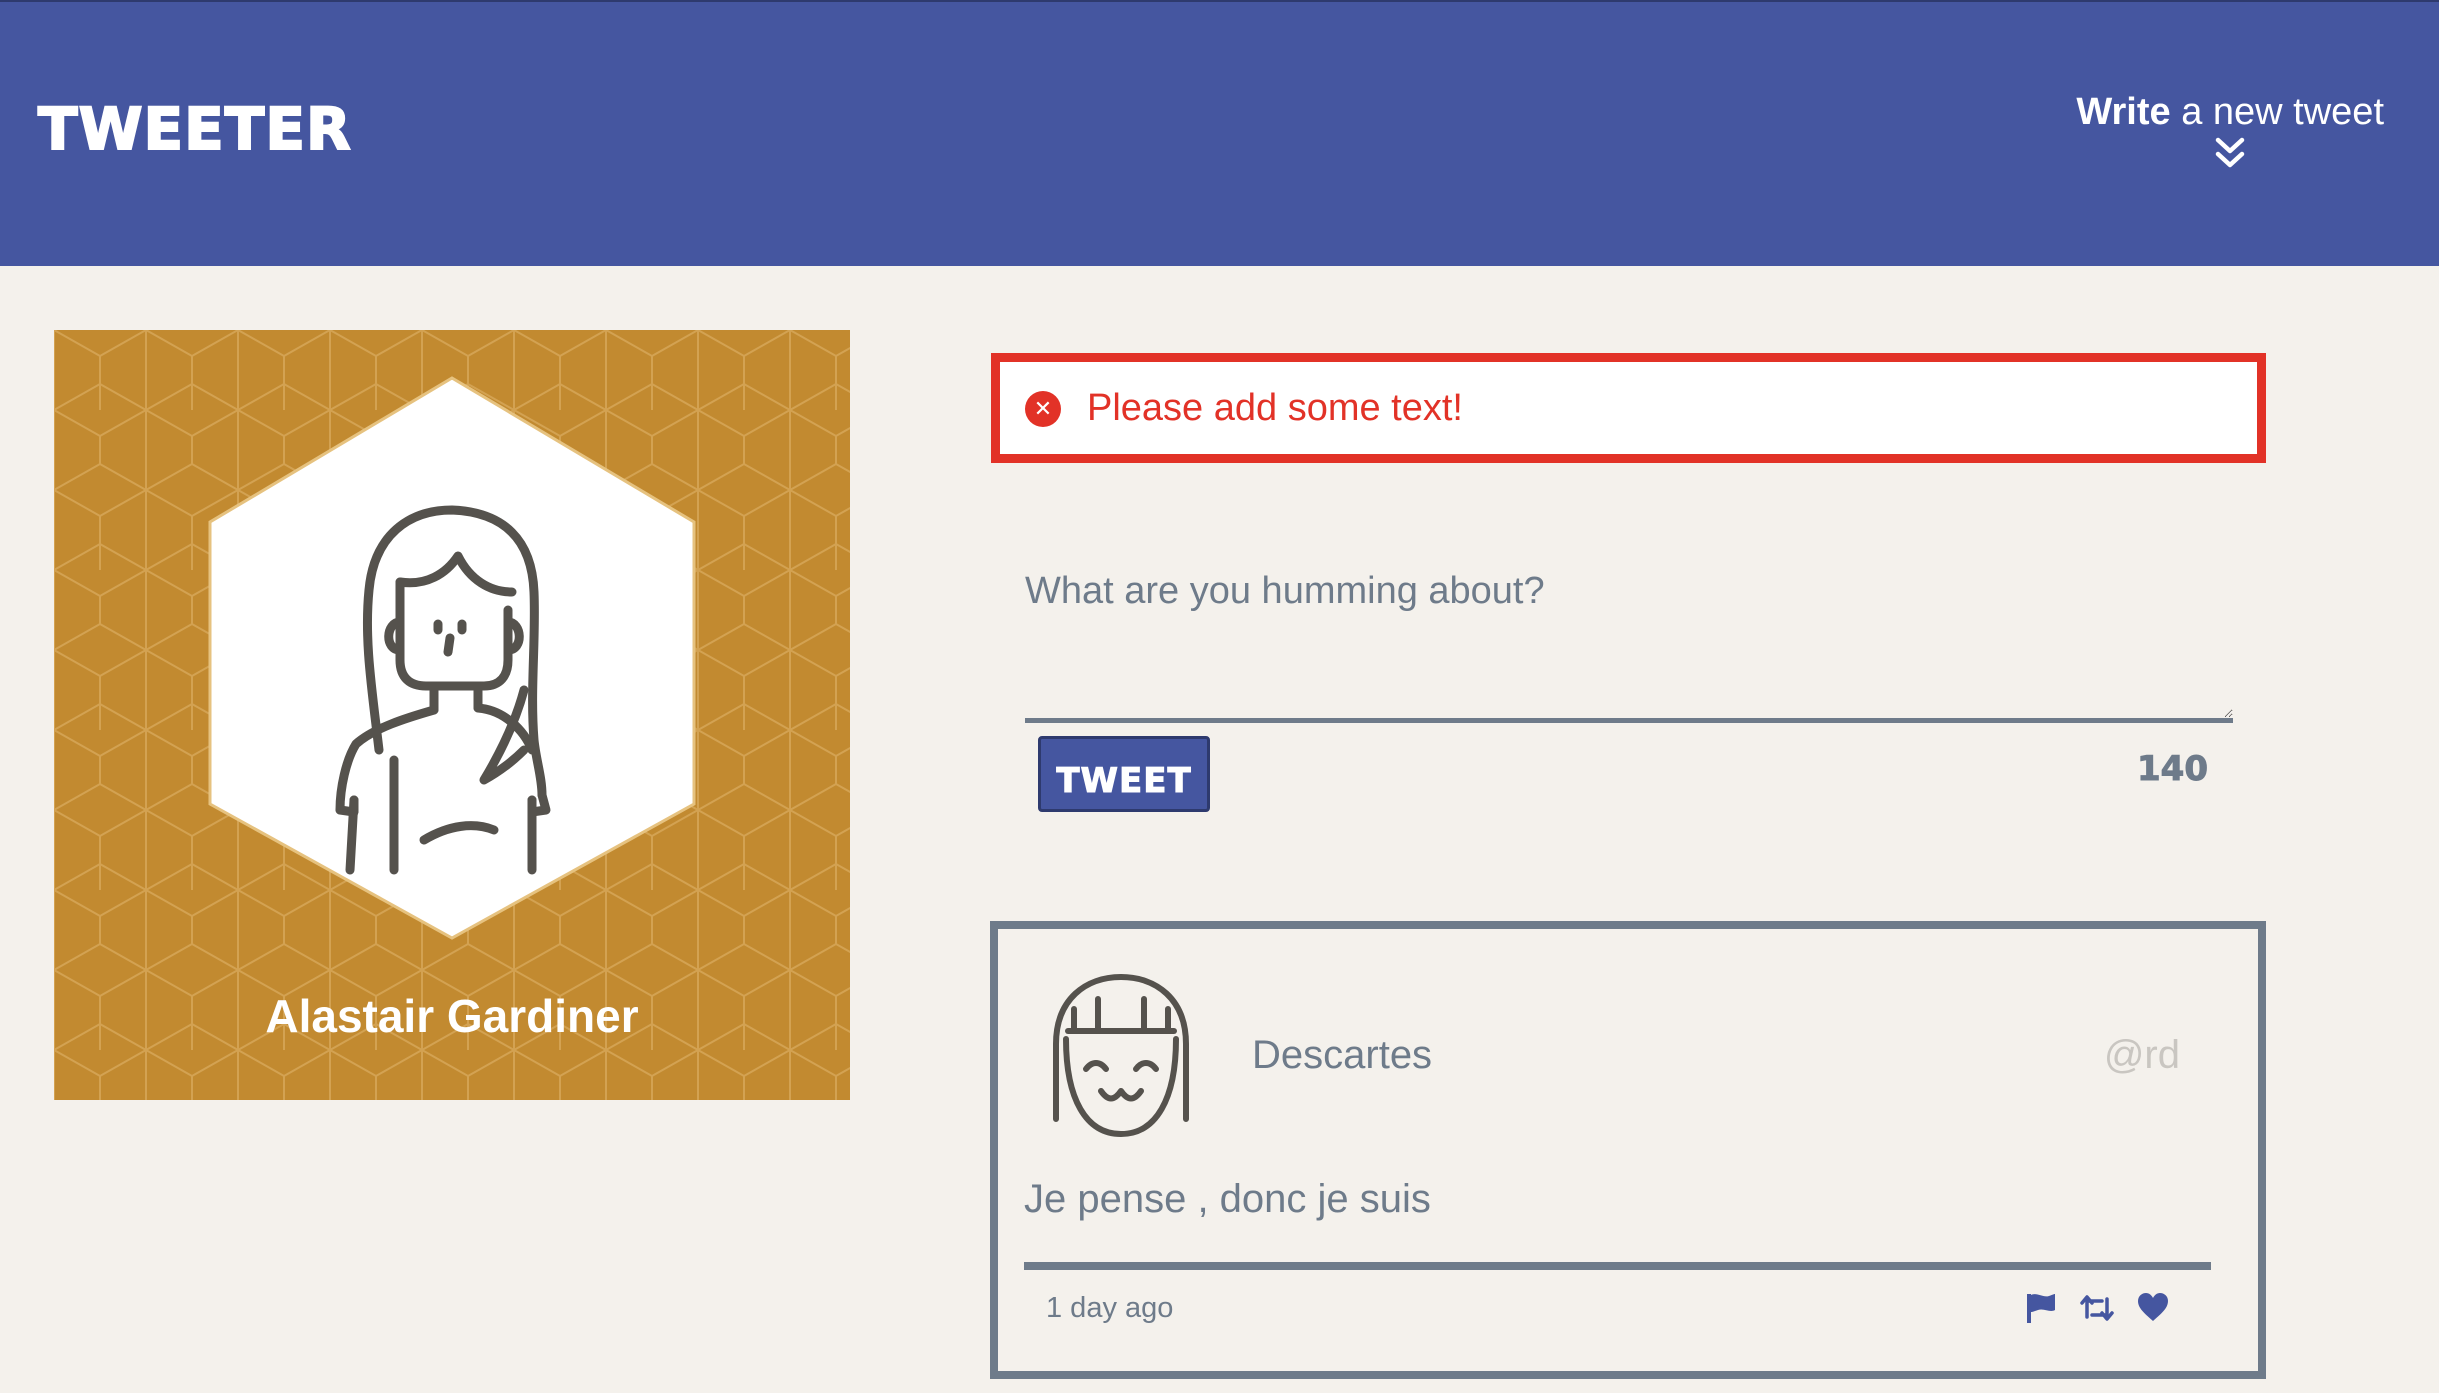 The image size is (2439, 1393). Describe the element at coordinates (2153, 1308) in the screenshot. I see `heart-icon` at that location.